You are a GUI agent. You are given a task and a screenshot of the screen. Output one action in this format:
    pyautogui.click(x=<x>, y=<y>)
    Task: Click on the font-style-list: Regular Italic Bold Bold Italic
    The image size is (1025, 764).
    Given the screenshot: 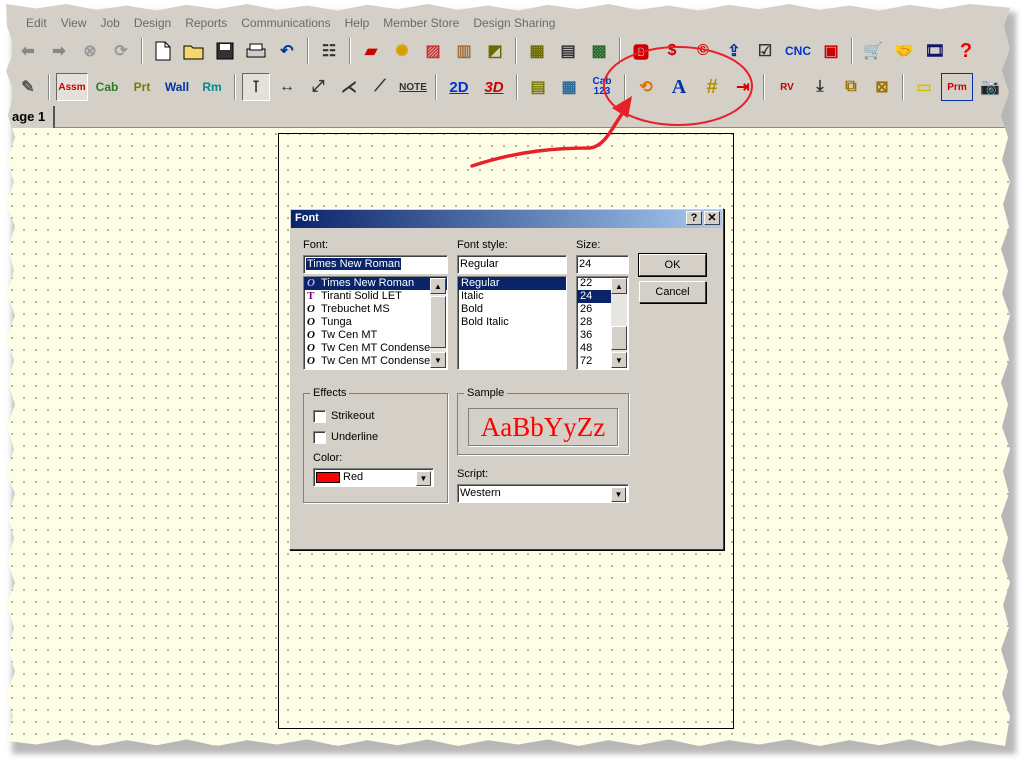 What is the action you would take?
    pyautogui.click(x=512, y=323)
    